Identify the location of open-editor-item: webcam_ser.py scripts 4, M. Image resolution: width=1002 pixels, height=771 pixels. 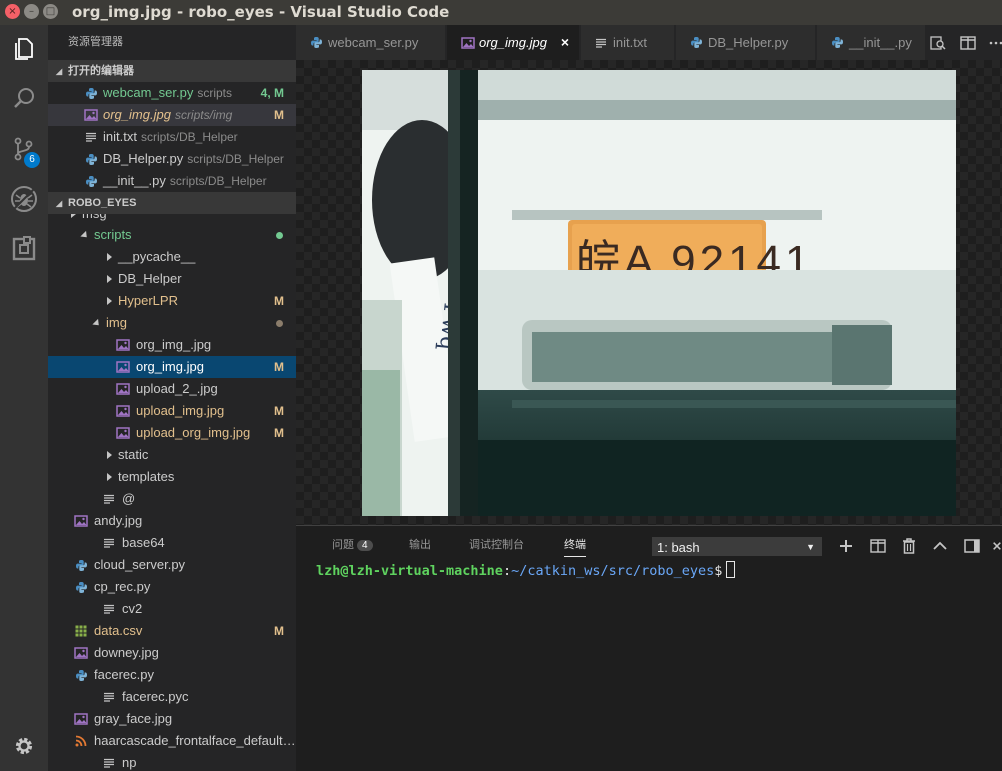
(172, 93).